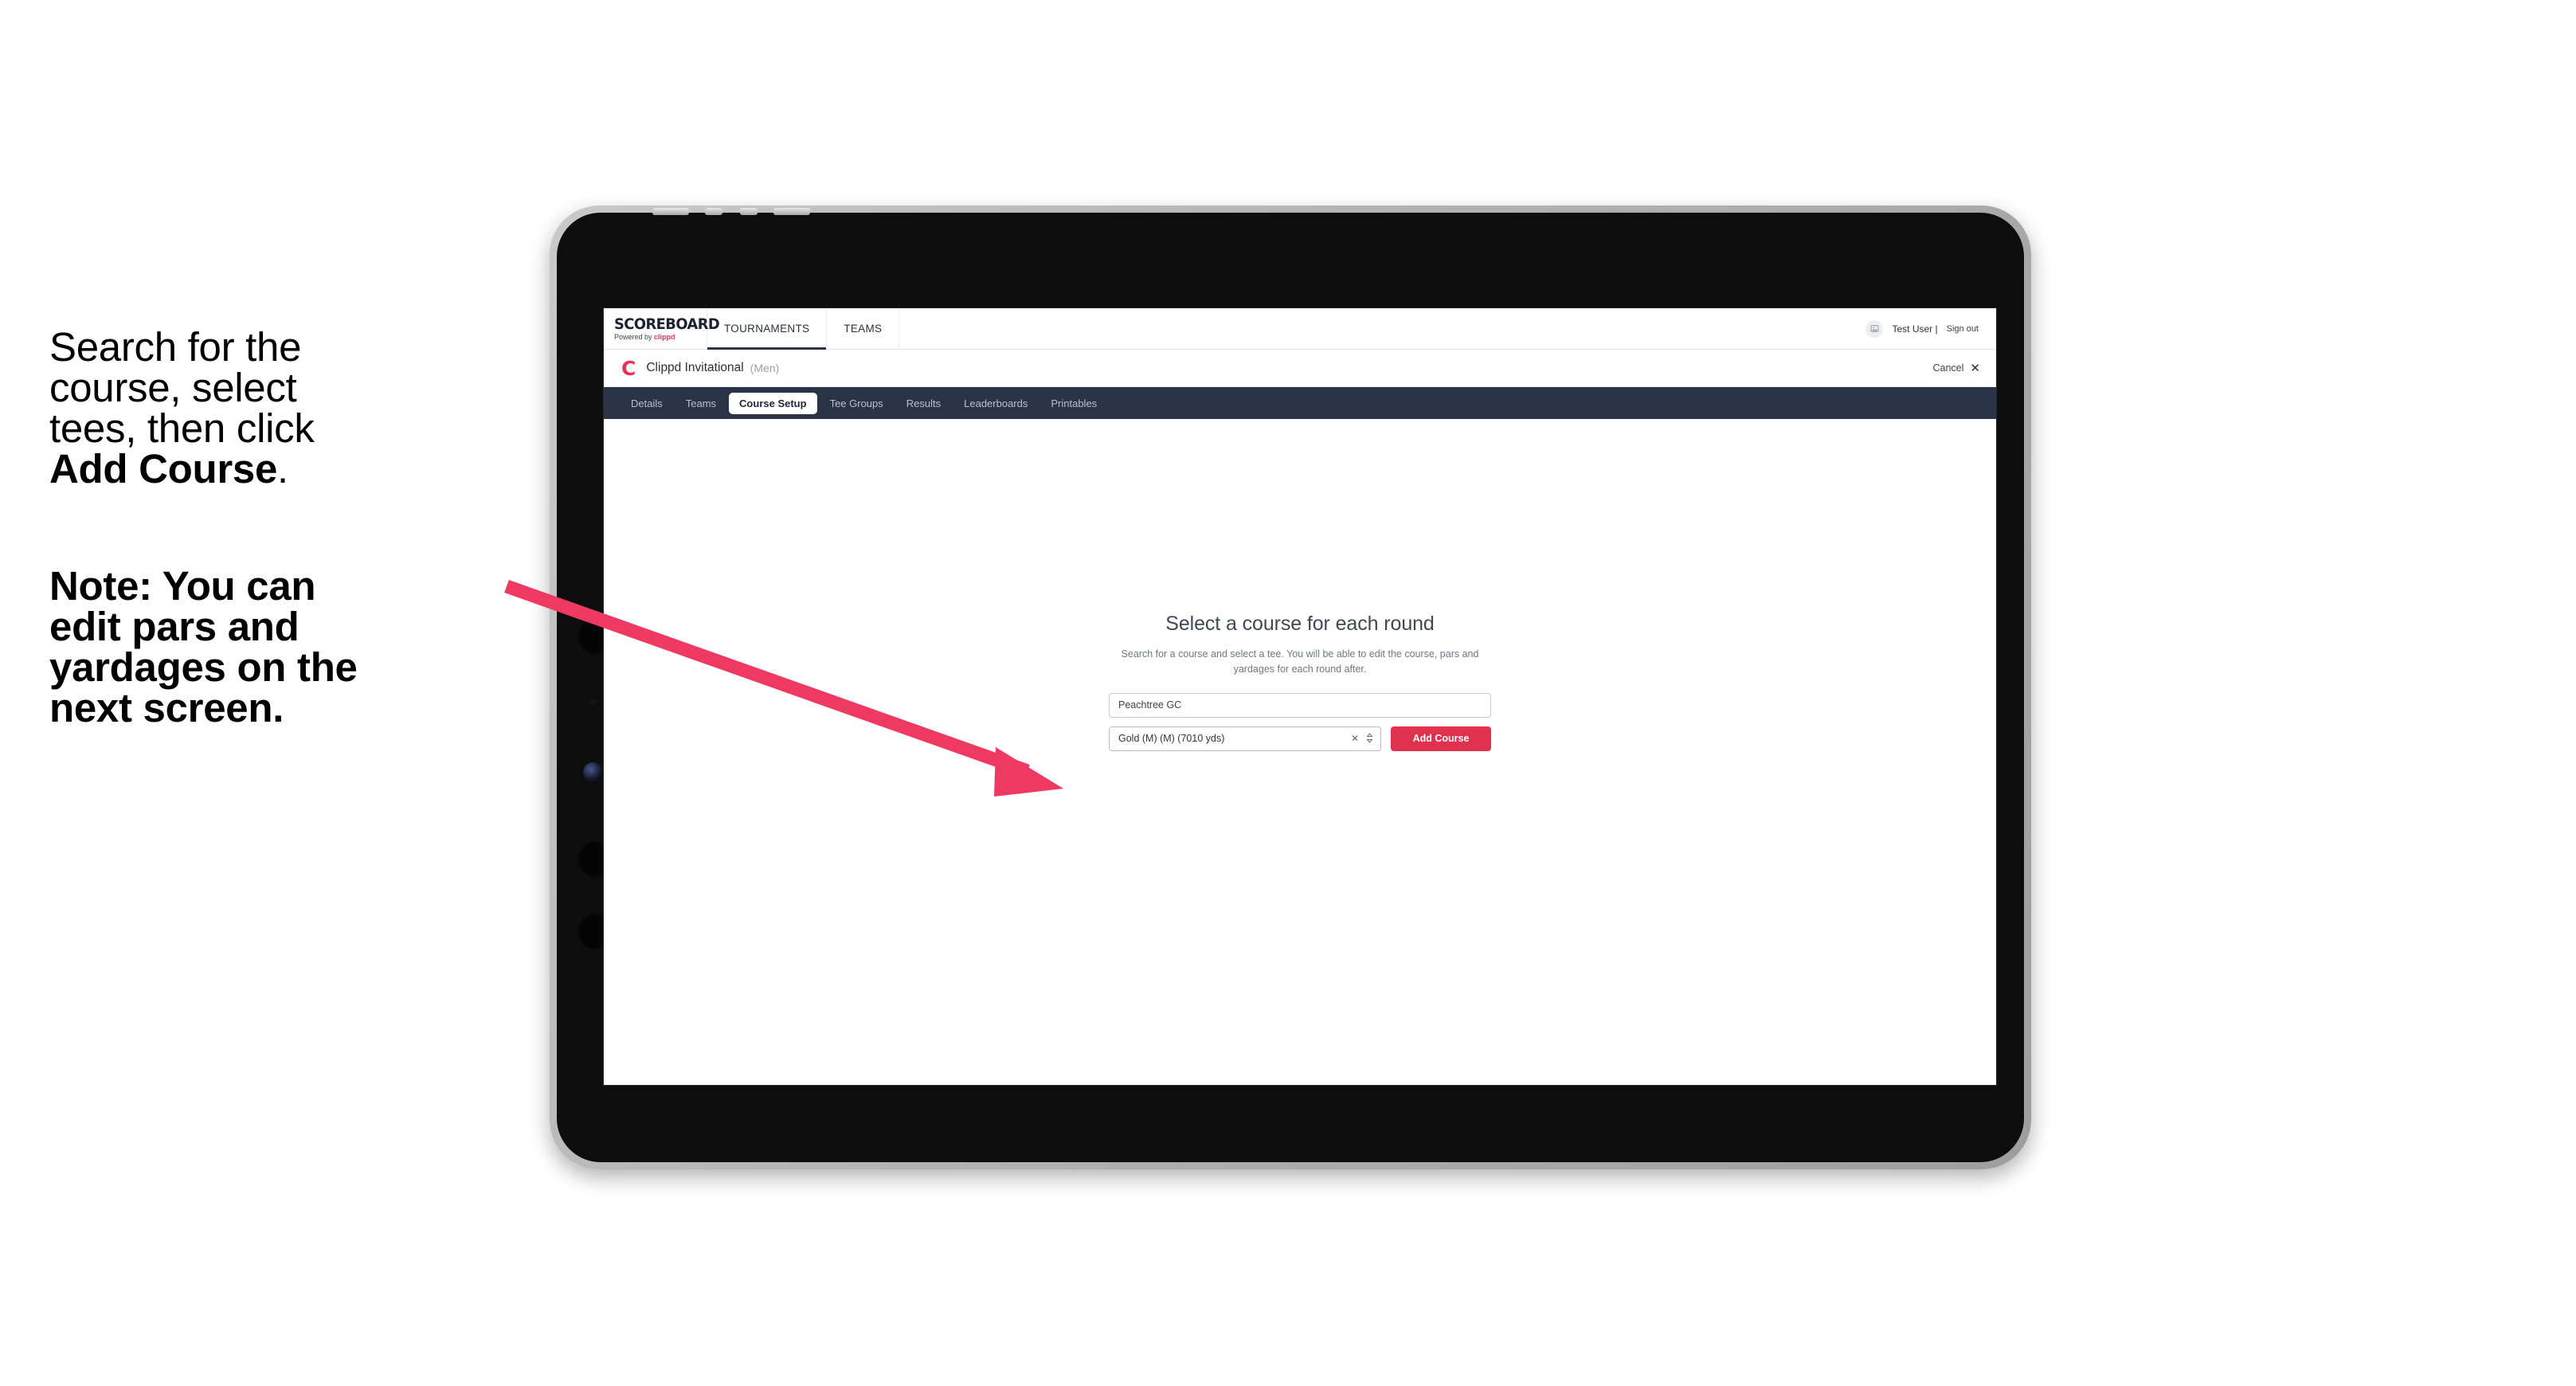 This screenshot has width=2576, height=1386. I want to click on annotation-spacer, so click(292, 527).